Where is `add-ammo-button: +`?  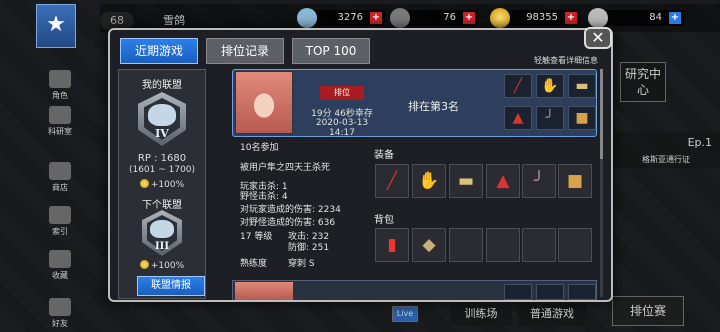 add-ammo-button: + is located at coordinates (469, 18).